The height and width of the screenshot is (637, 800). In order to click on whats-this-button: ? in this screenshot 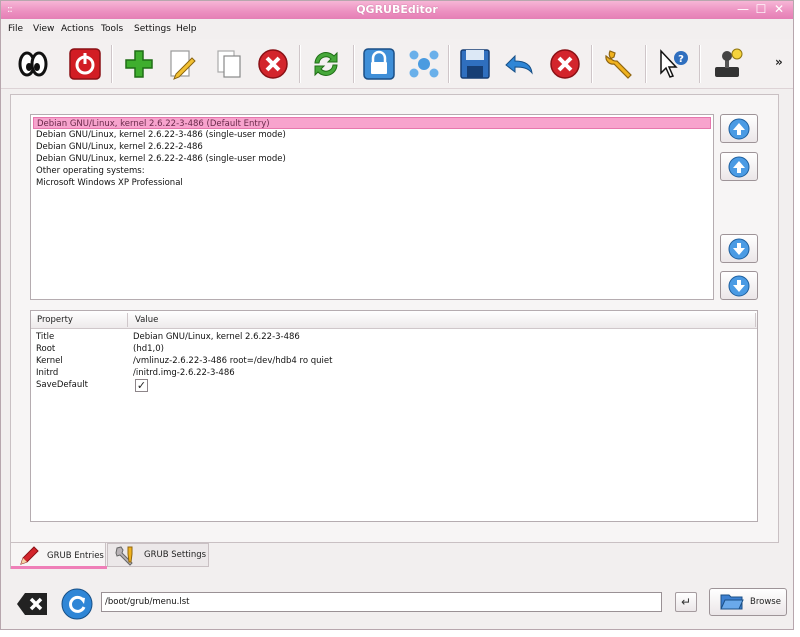, I will do `click(673, 64)`.